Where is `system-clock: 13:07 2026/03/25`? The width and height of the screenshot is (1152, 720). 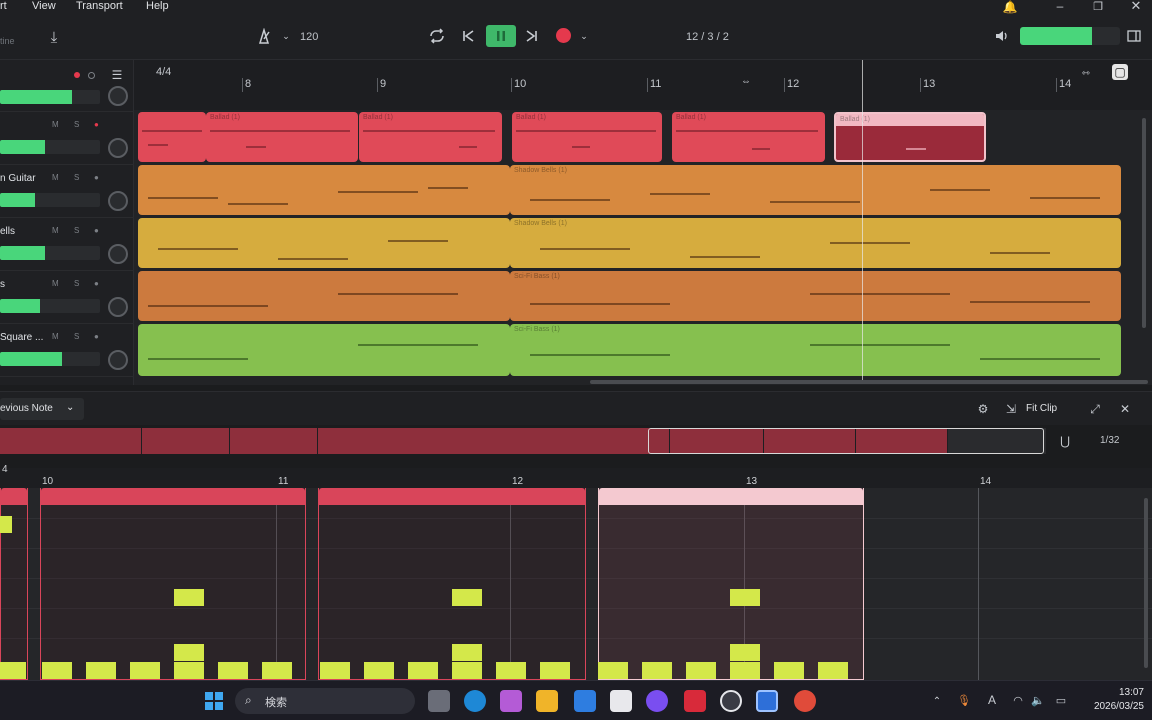 system-clock: 13:07 2026/03/25 is located at coordinates (1112, 700).